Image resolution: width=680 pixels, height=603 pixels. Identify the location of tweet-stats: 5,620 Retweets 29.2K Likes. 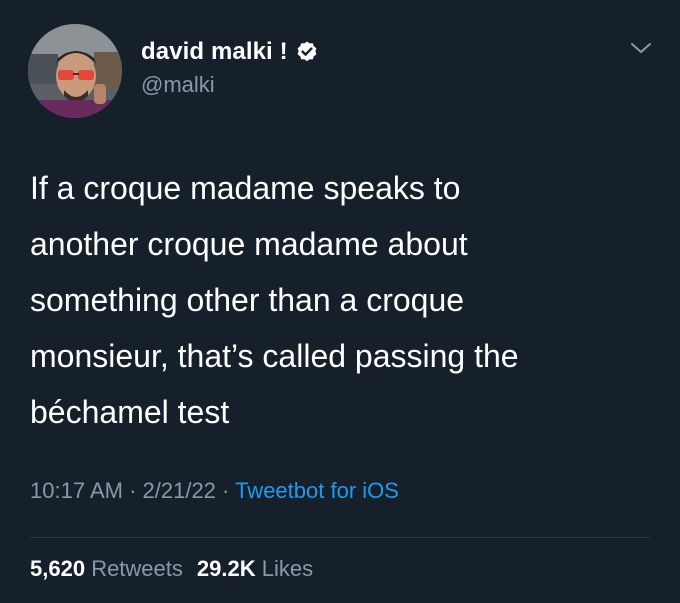
(171, 569).